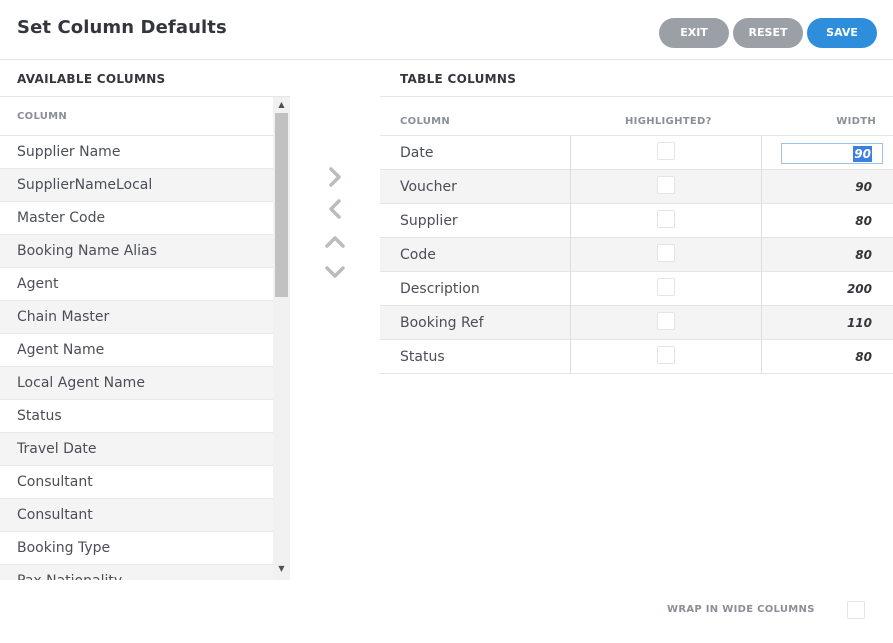 Image resolution: width=893 pixels, height=643 pixels. Describe the element at coordinates (856, 121) in the screenshot. I see `width-header: WIDTH` at that location.